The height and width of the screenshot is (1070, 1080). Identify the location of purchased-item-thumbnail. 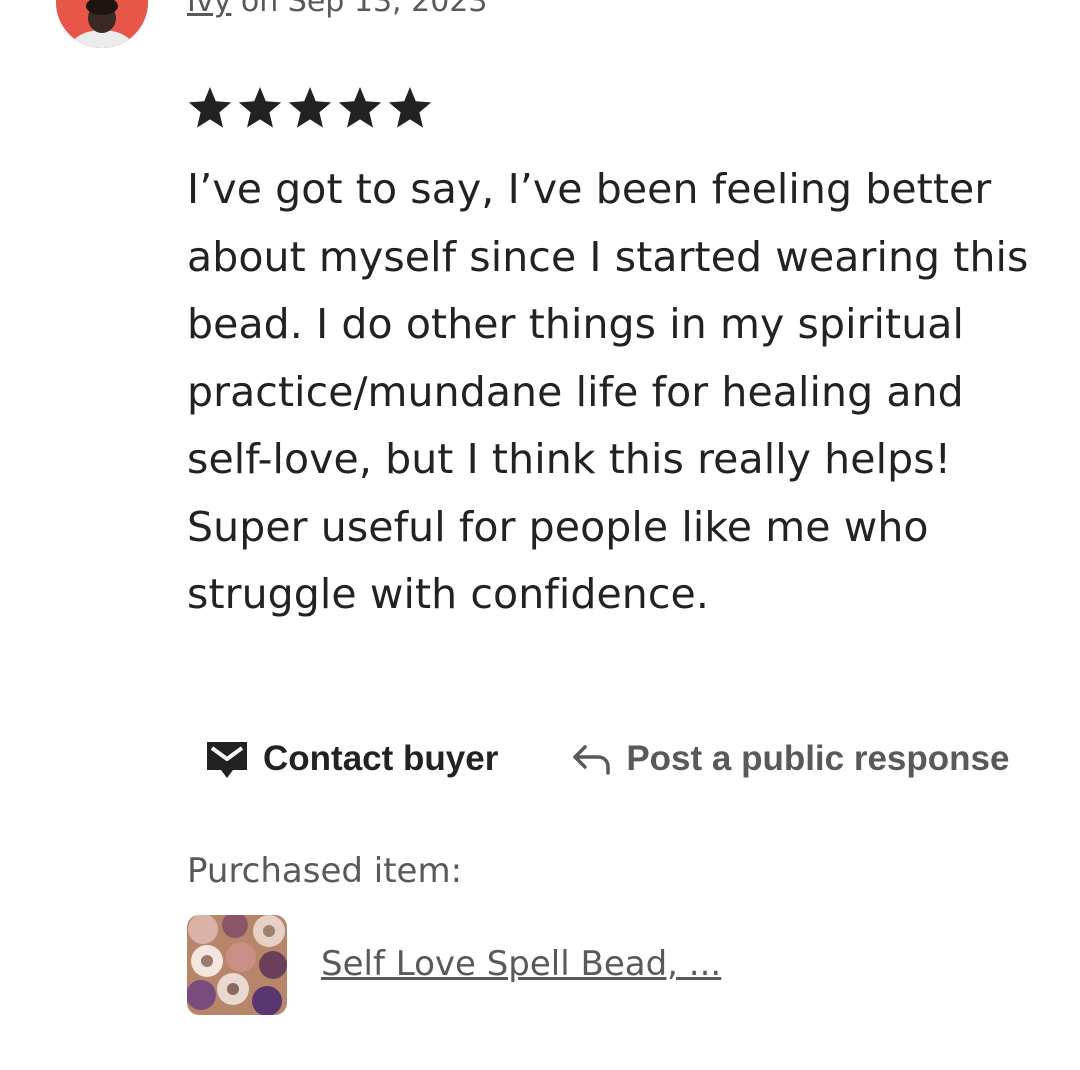
(237, 965).